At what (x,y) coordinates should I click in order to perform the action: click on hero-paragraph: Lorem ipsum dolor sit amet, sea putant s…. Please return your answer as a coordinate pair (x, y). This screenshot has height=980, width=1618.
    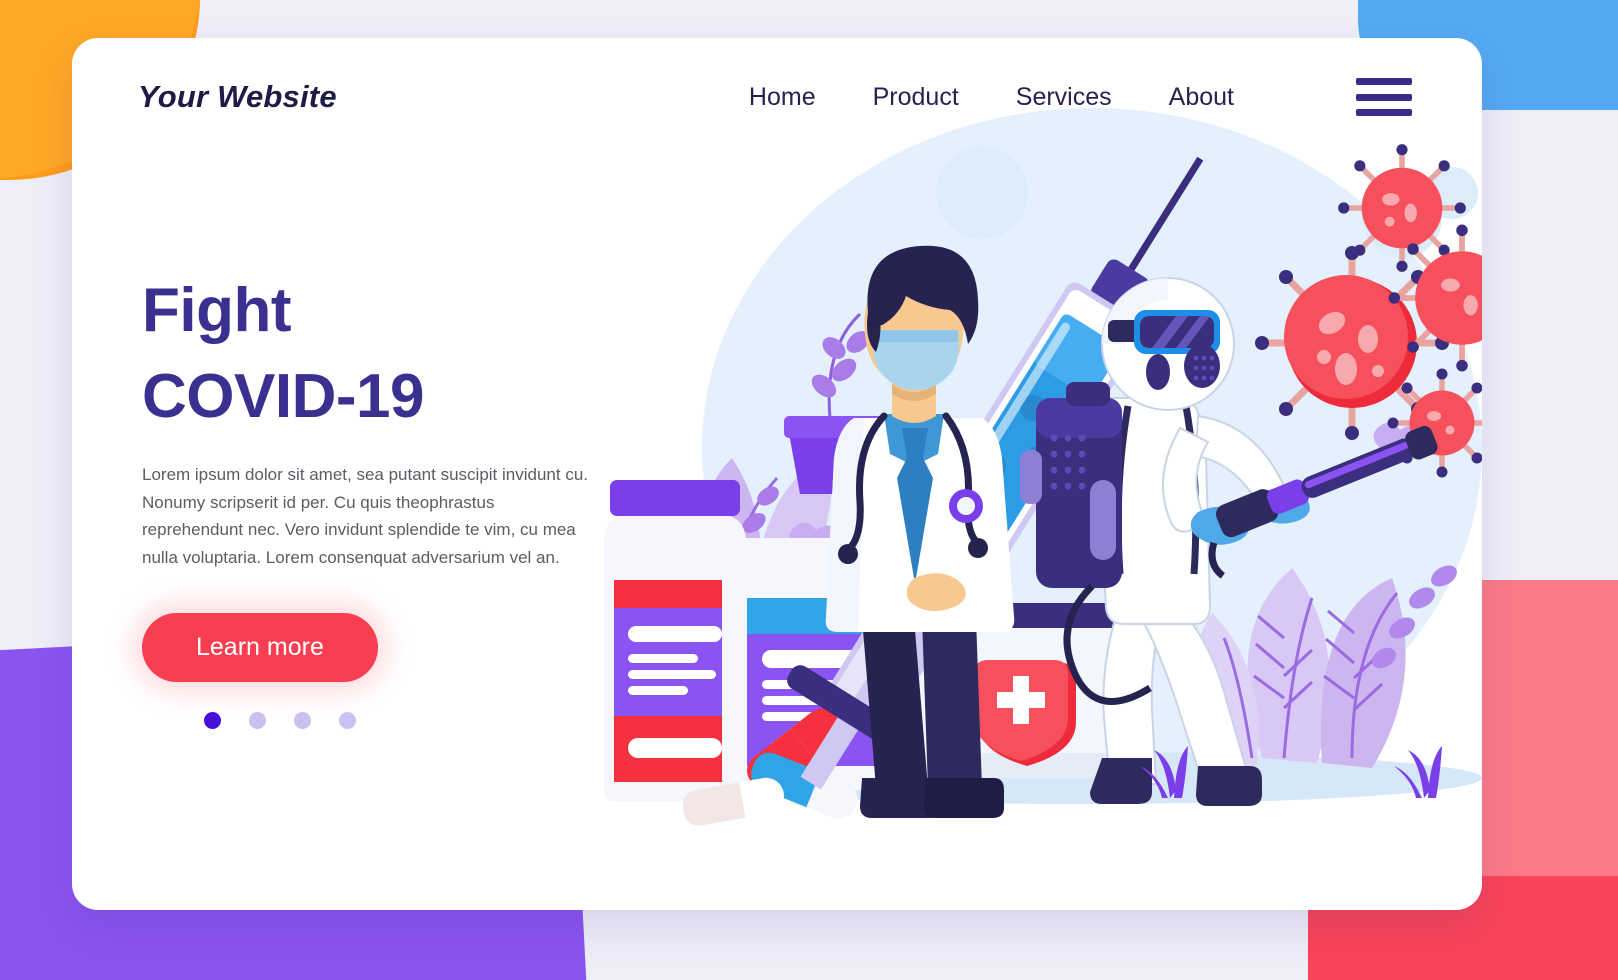
    Looking at the image, I should click on (365, 516).